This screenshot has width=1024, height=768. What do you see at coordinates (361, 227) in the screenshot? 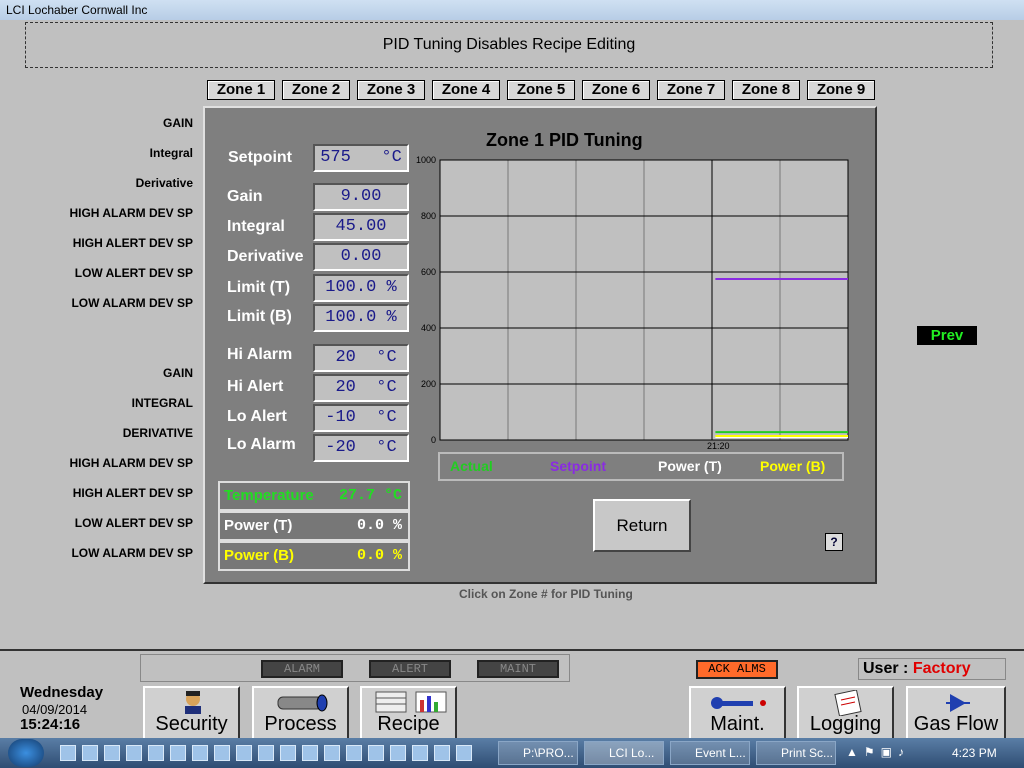
I see `integral-input: 45.00` at bounding box center [361, 227].